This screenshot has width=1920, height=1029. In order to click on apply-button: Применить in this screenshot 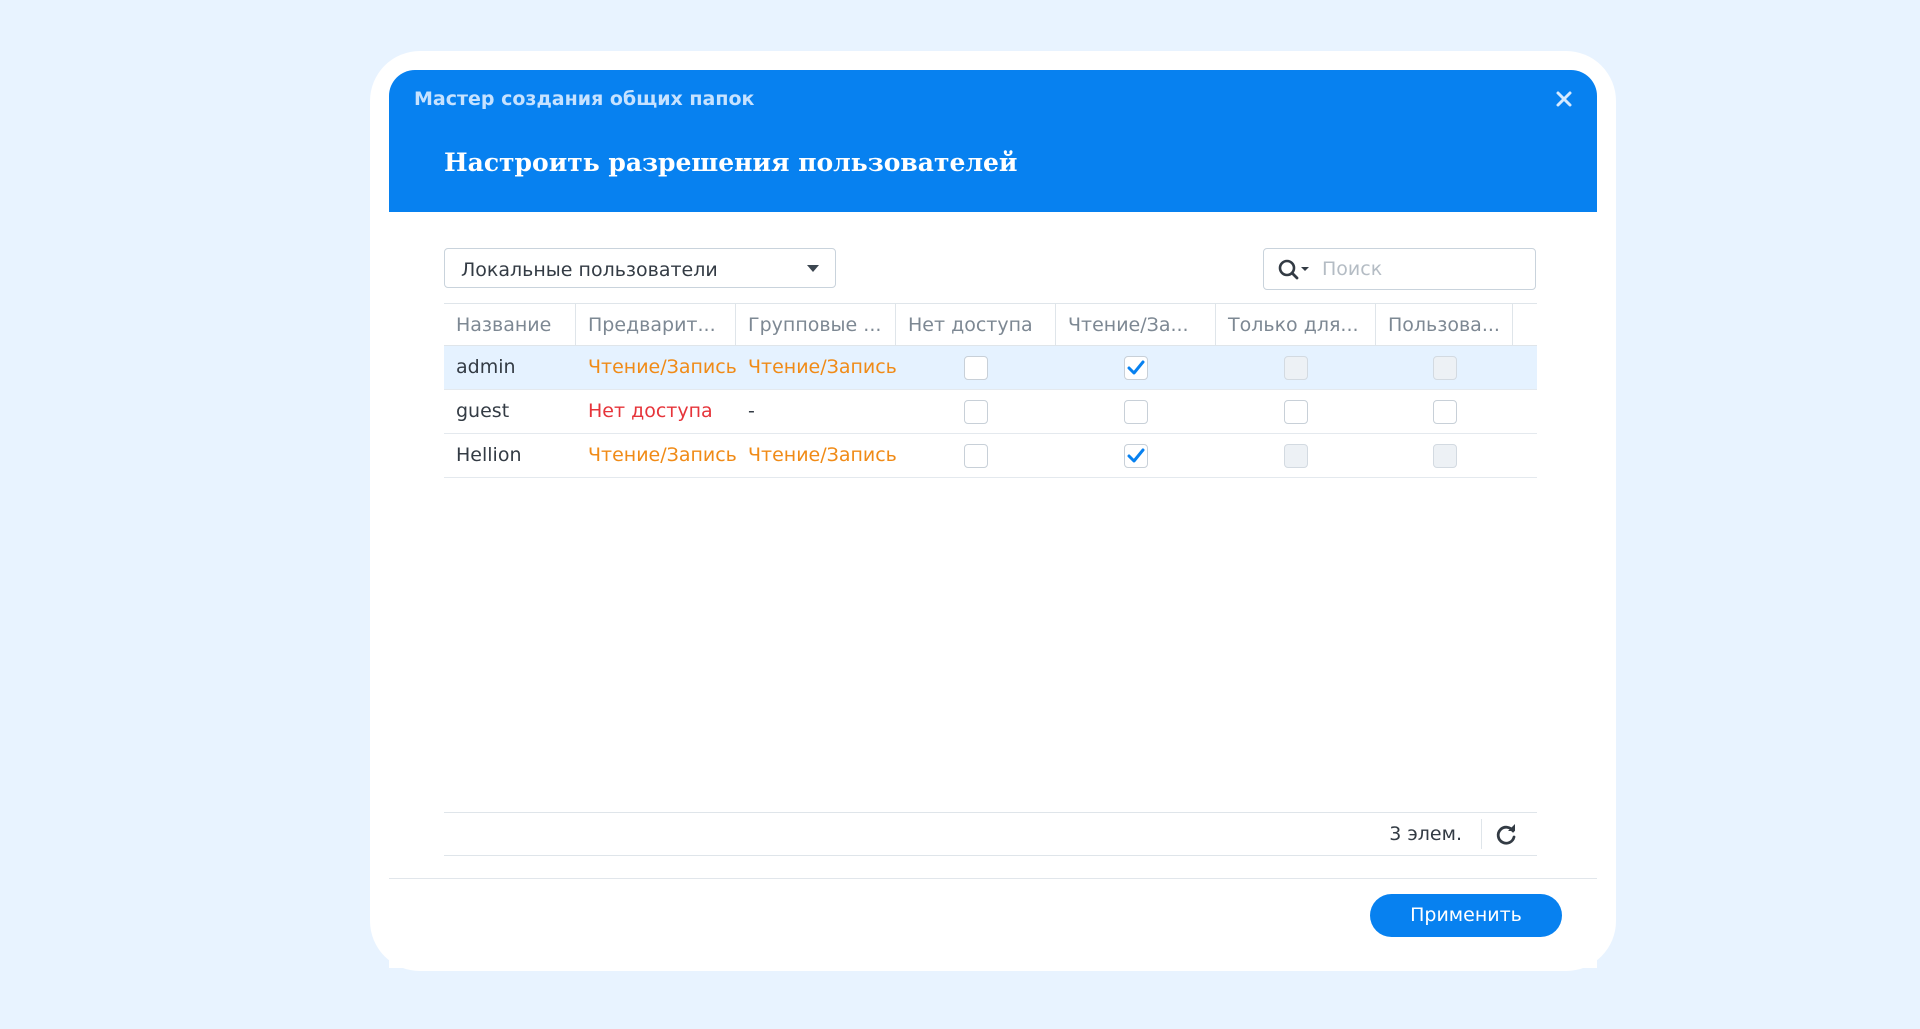, I will do `click(1466, 915)`.